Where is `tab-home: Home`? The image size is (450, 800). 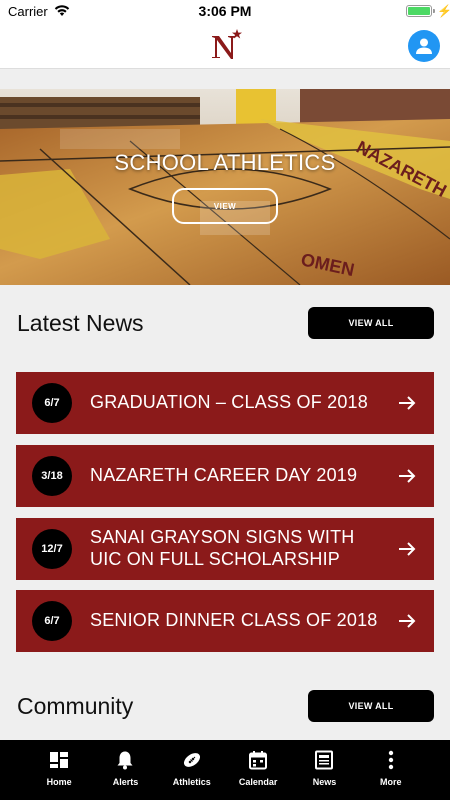 tab-home: Home is located at coordinates (59, 770).